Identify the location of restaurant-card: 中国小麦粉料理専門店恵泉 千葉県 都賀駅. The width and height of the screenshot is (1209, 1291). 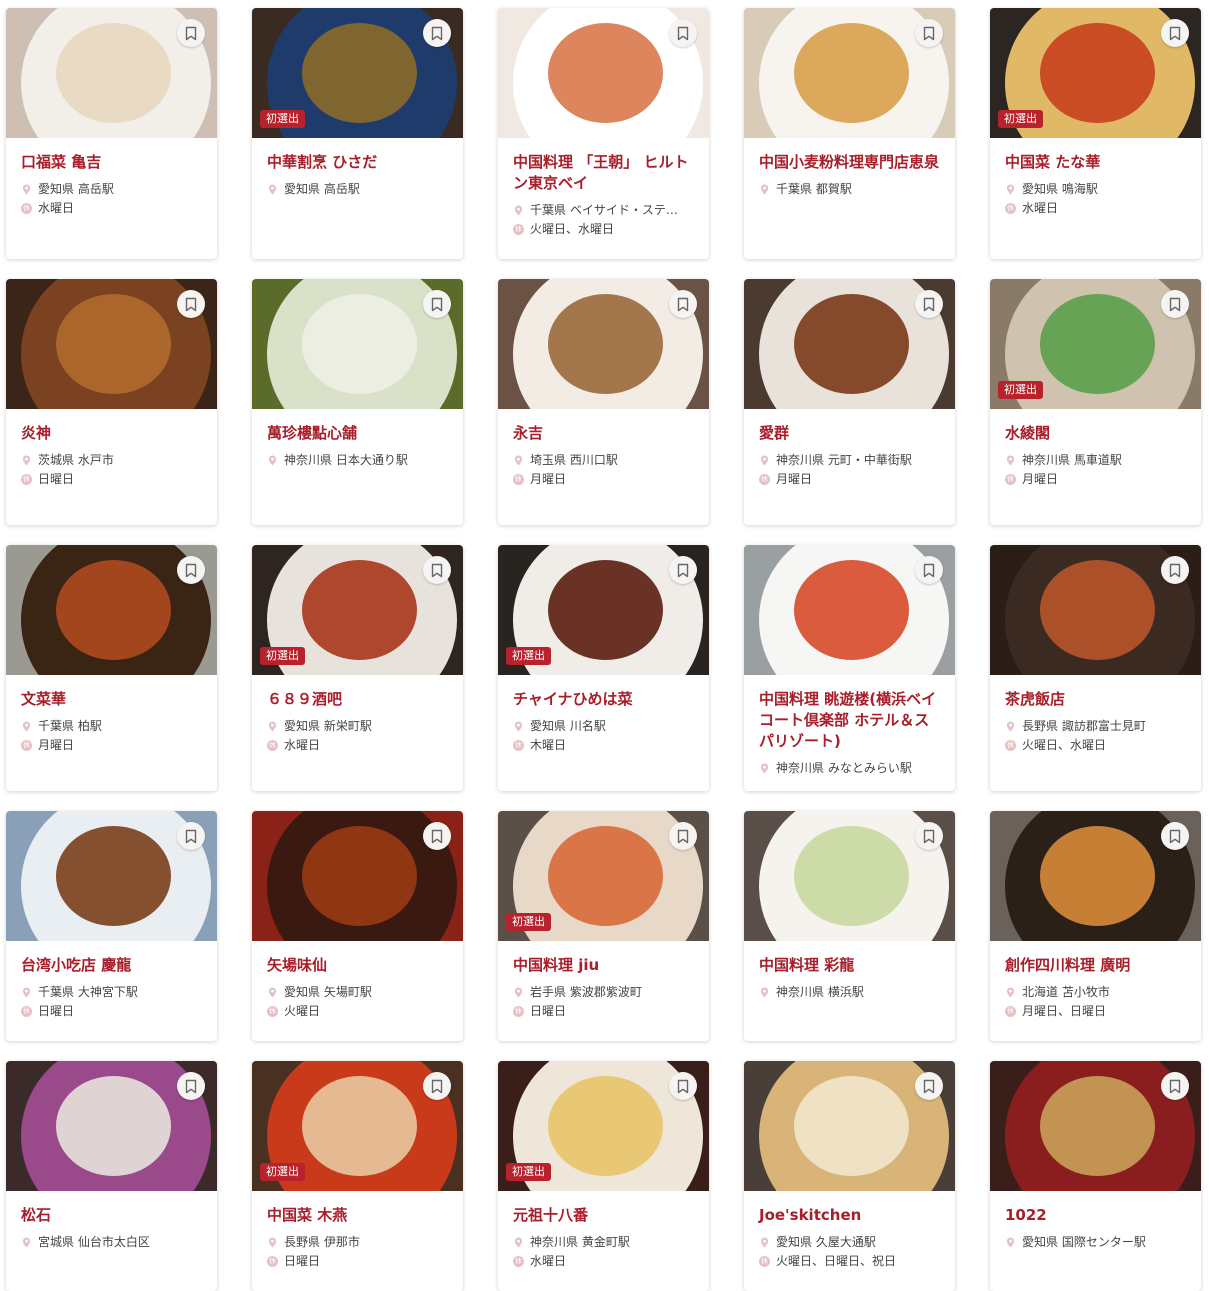
(849, 133).